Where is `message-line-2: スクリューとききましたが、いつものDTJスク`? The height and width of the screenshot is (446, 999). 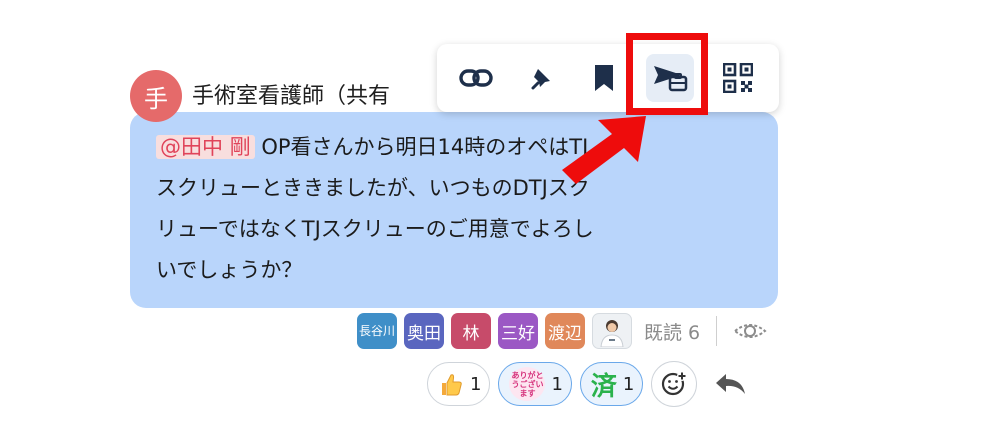 message-line-2: スクリューとききましたが、いつものDTJスク is located at coordinates (373, 188).